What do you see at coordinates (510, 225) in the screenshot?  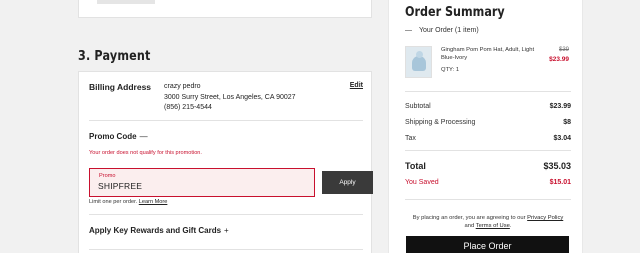 I see `agree-suffix: .` at bounding box center [510, 225].